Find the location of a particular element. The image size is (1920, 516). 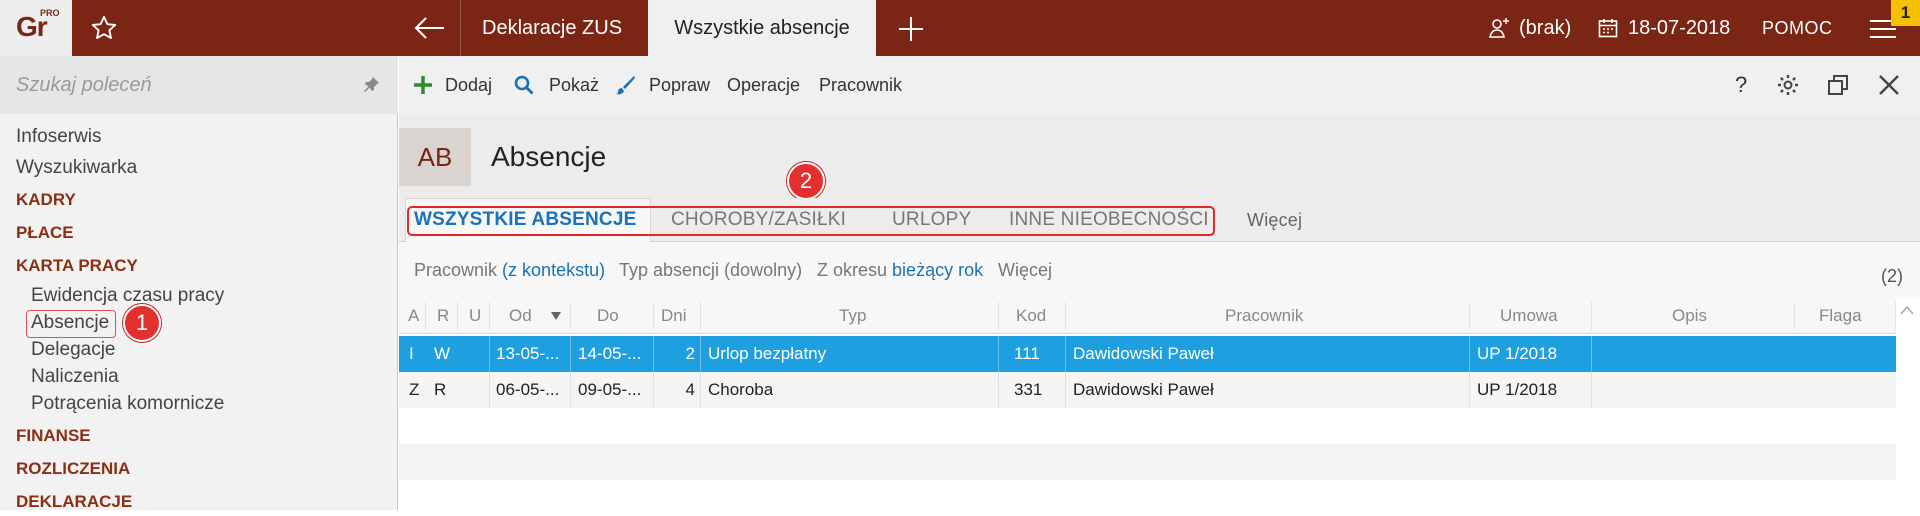

sidebar-item-wyszukiwarka: Wyszukiwarka is located at coordinates (76, 168).